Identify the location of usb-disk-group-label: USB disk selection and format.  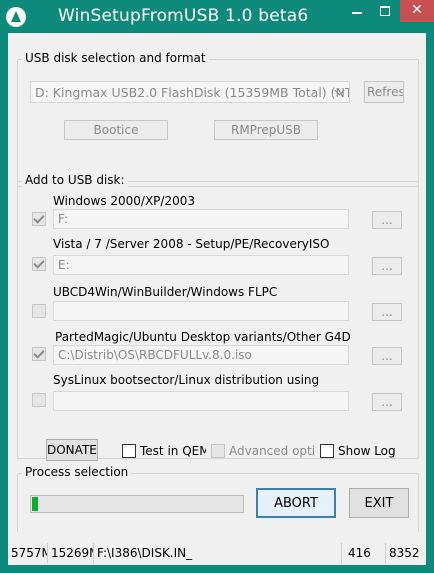
(115, 58).